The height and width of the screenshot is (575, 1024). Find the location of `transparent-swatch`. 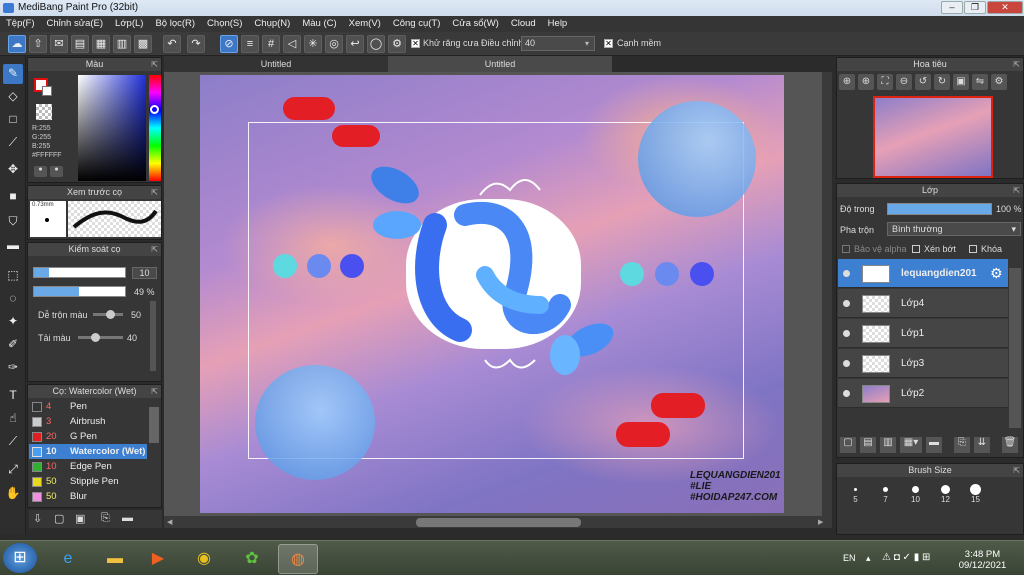

transparent-swatch is located at coordinates (44, 112).